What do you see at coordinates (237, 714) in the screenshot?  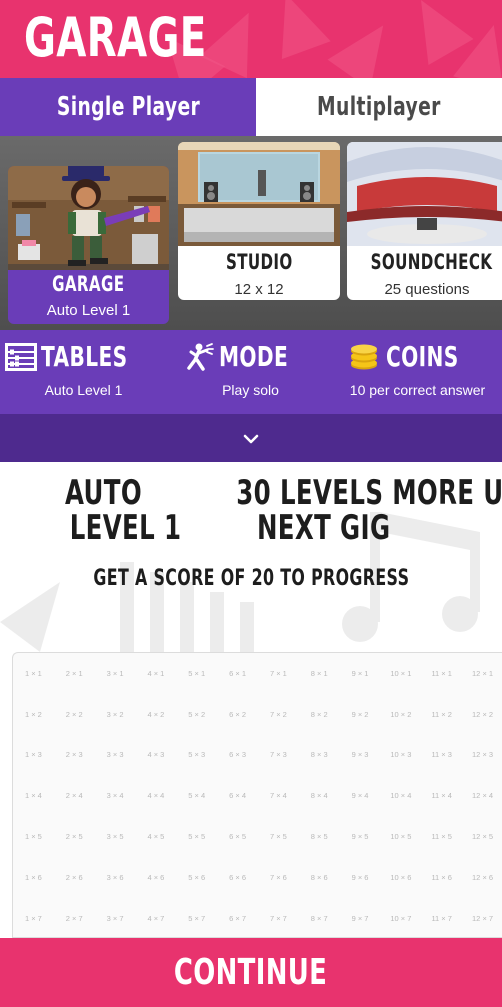 I see `grid-cell: 6 × 2` at bounding box center [237, 714].